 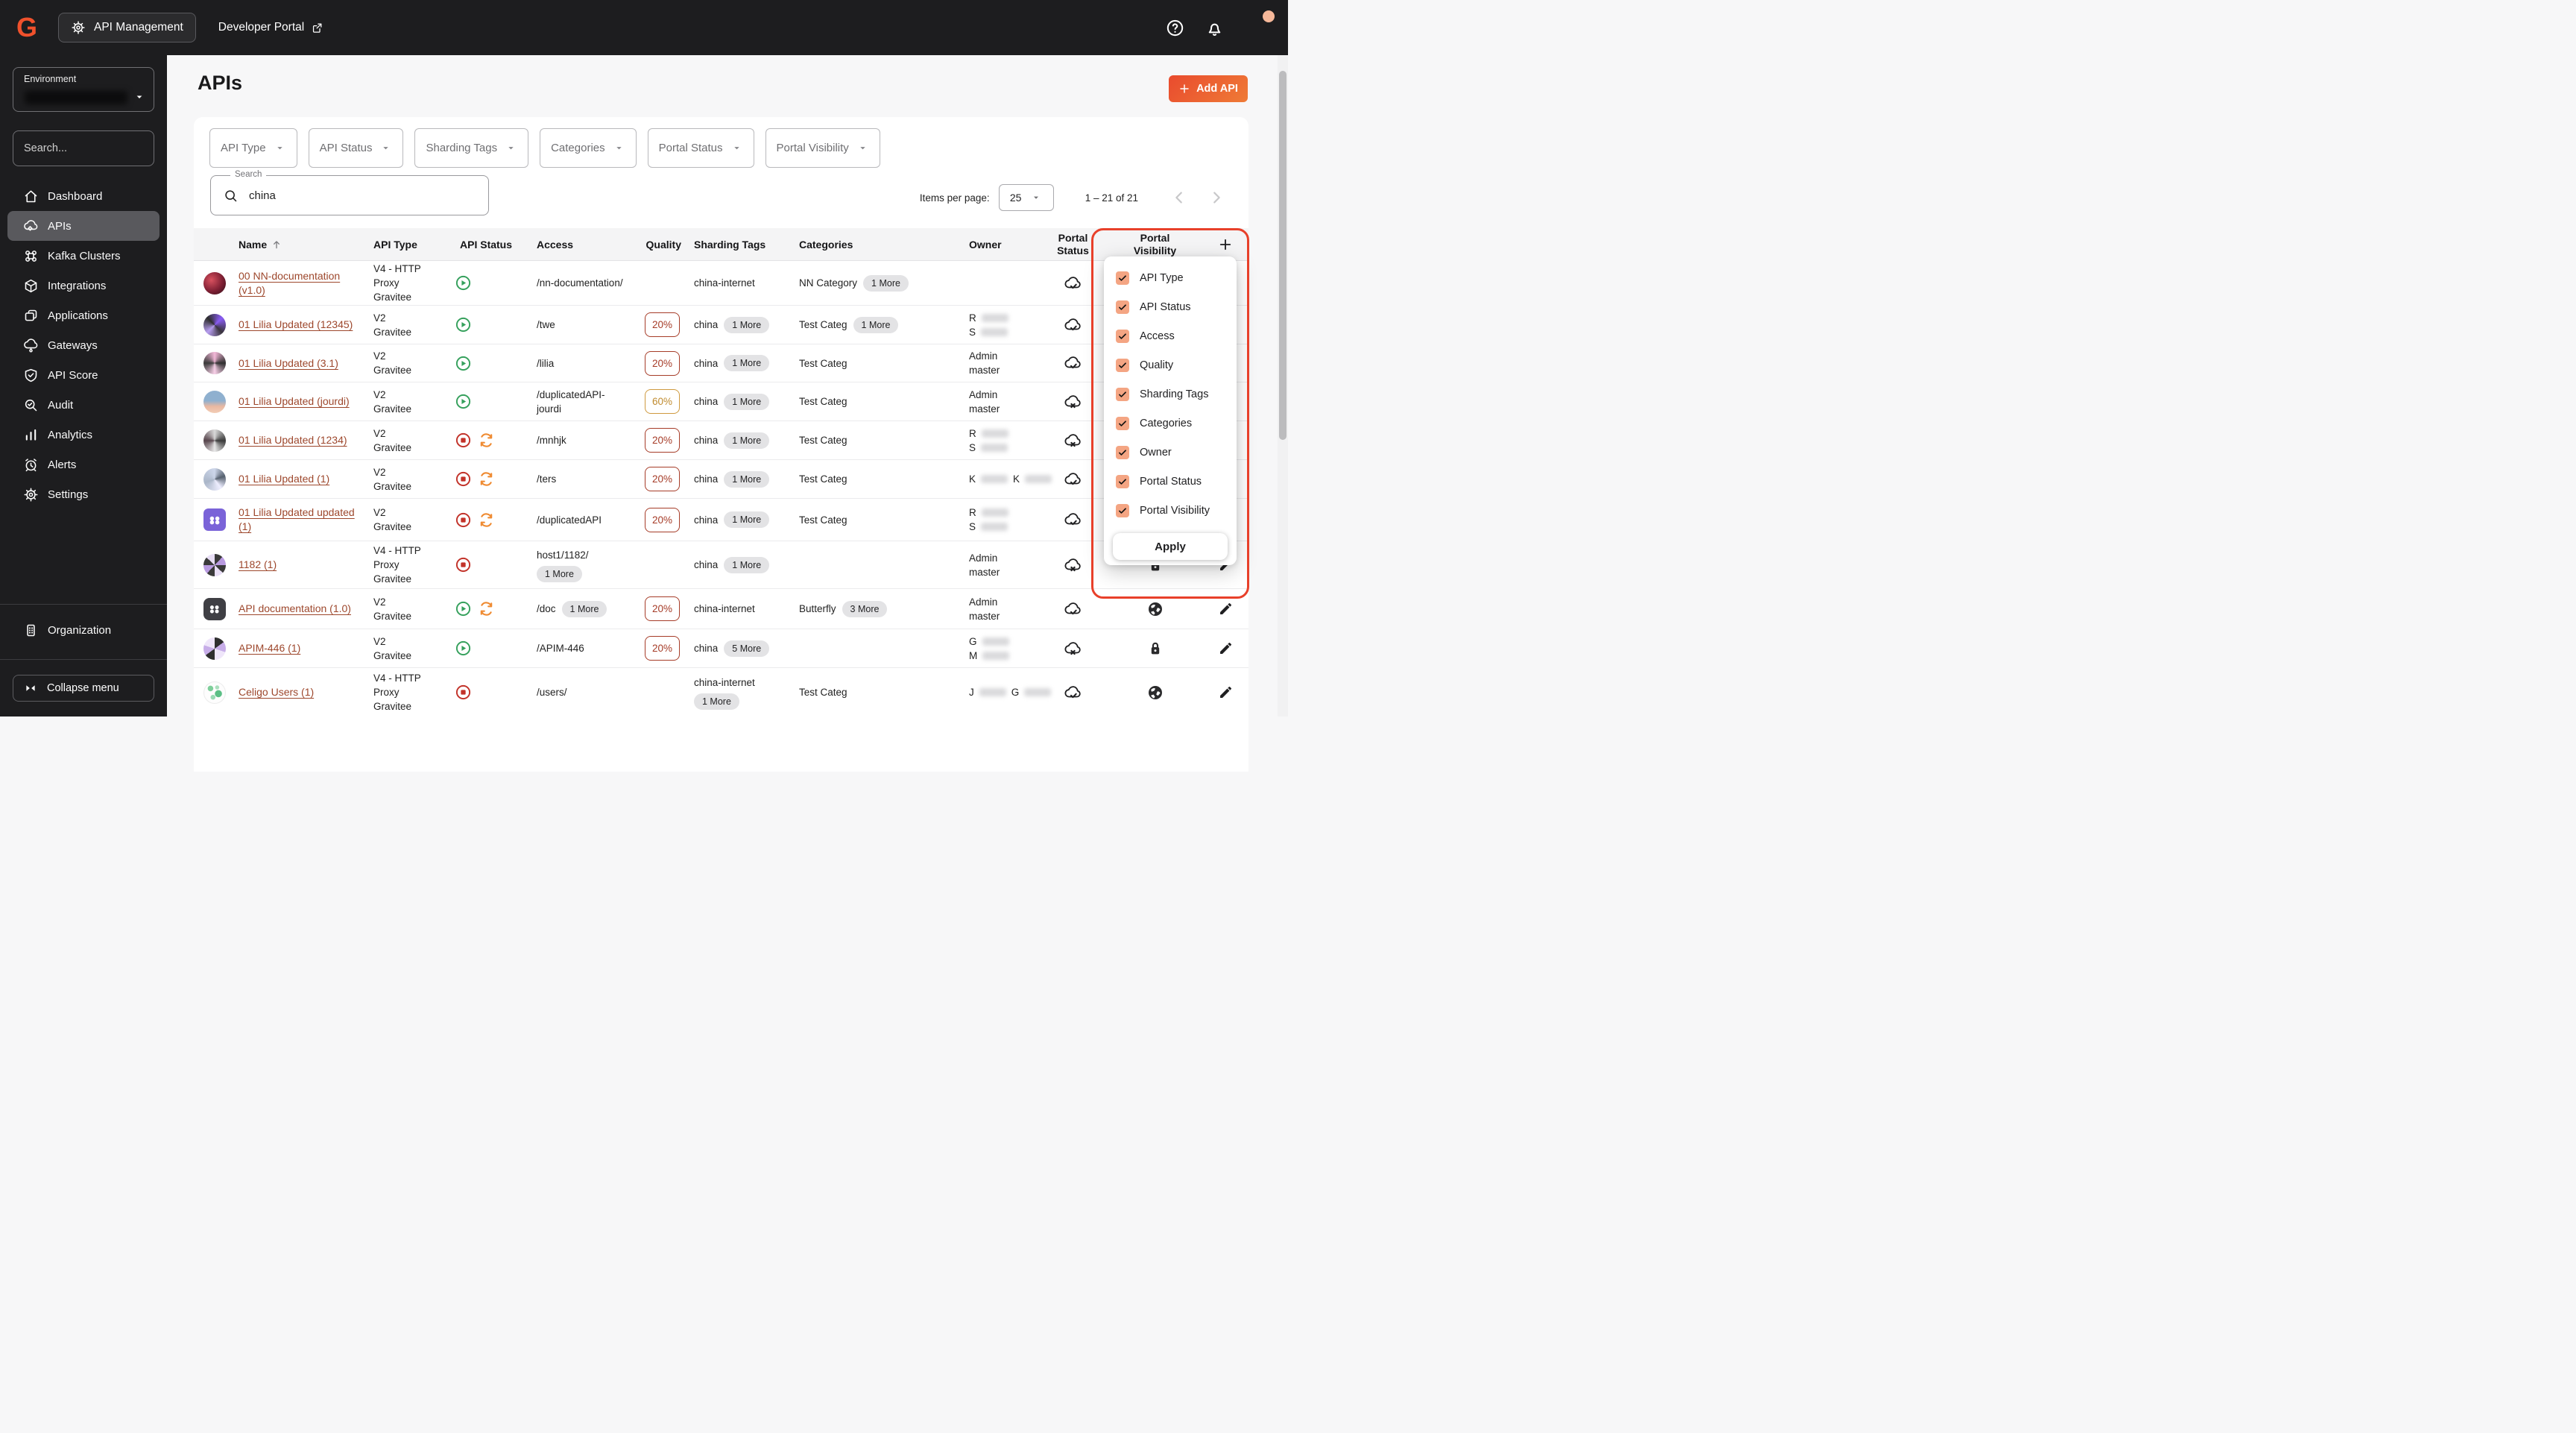 I want to click on cell-api-status, so click(x=488, y=325).